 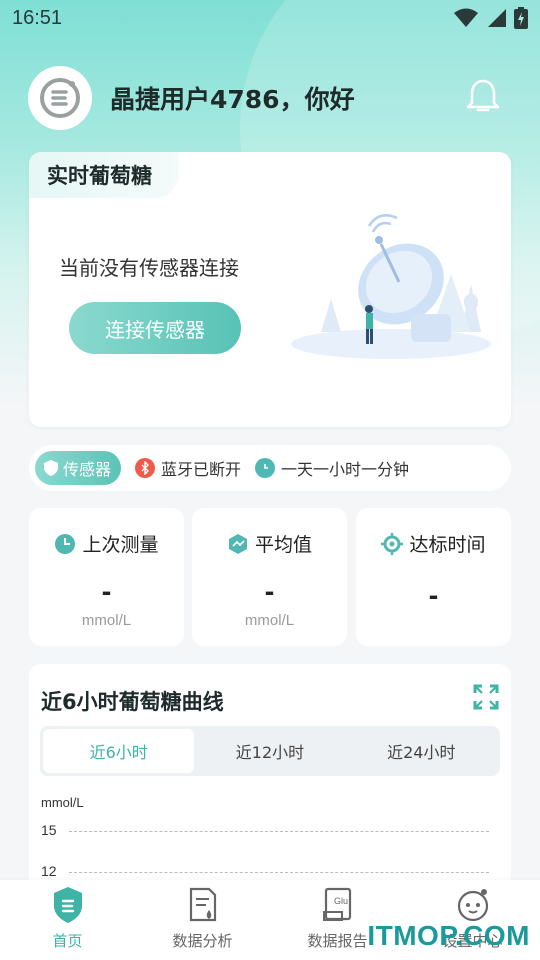 I want to click on average-icon, so click(x=237, y=543).